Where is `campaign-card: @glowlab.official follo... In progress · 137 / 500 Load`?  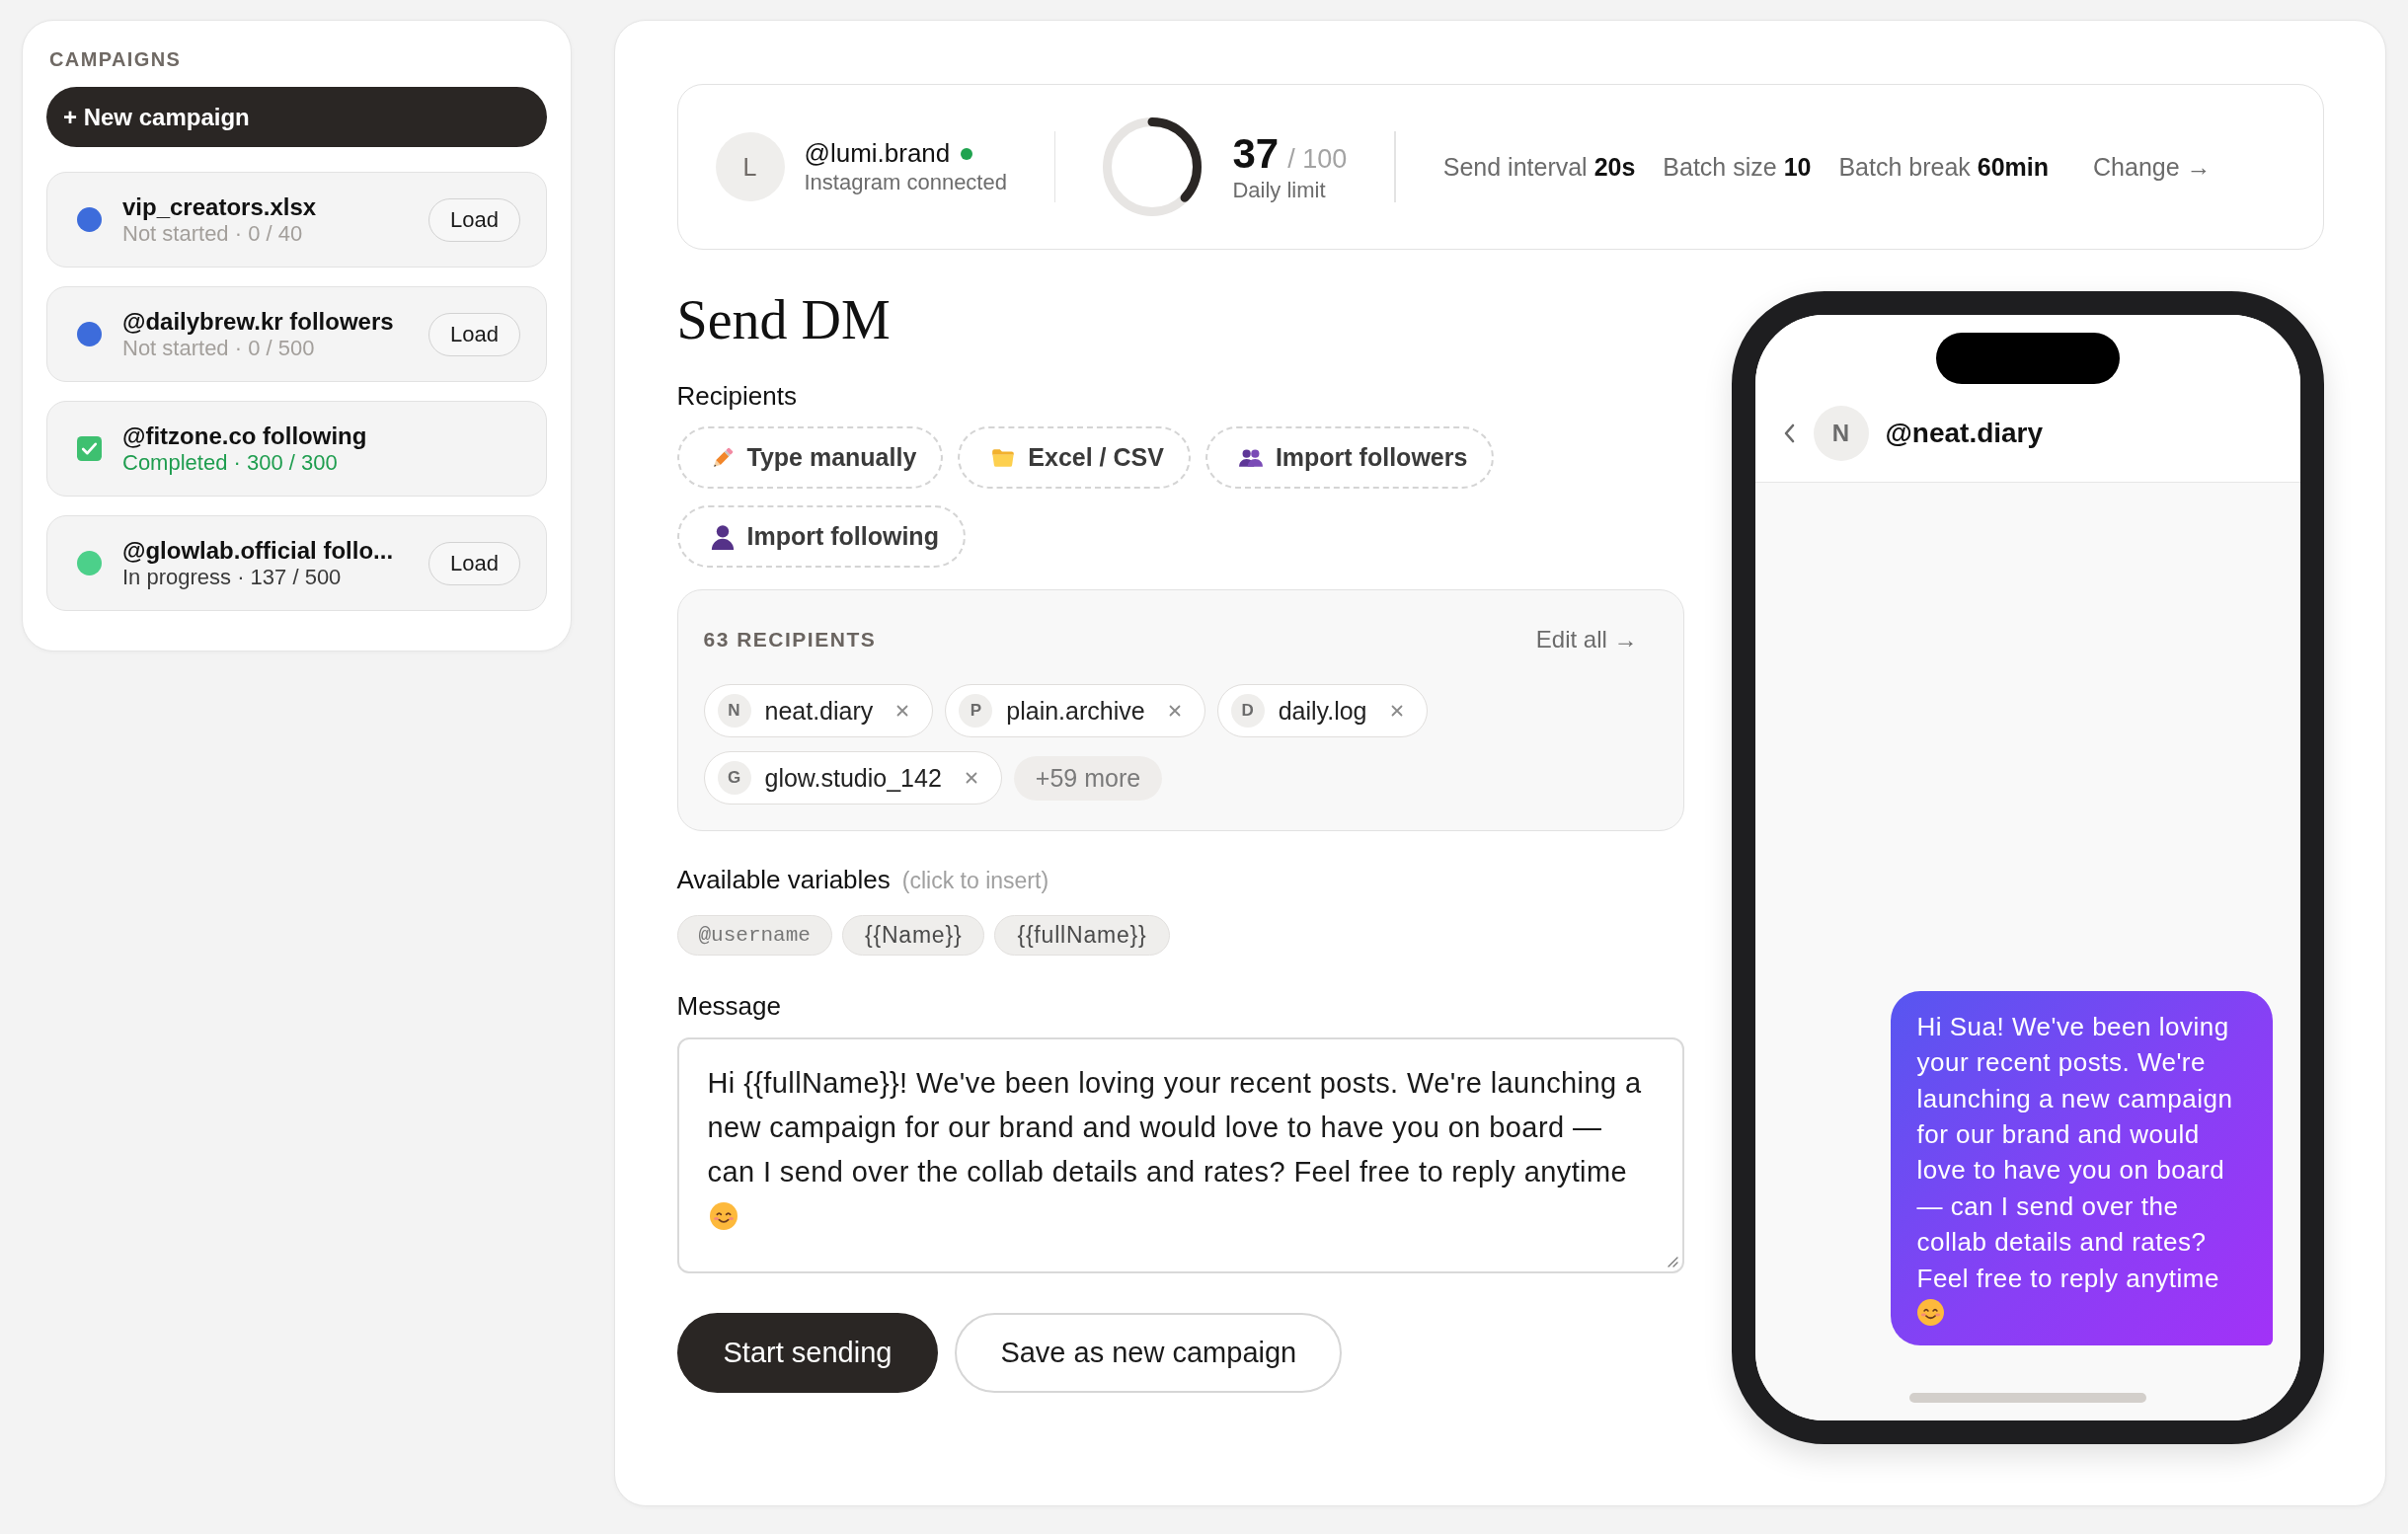
campaign-card: @glowlab.official follo... In progress · 137 / 500 Load is located at coordinates (296, 563).